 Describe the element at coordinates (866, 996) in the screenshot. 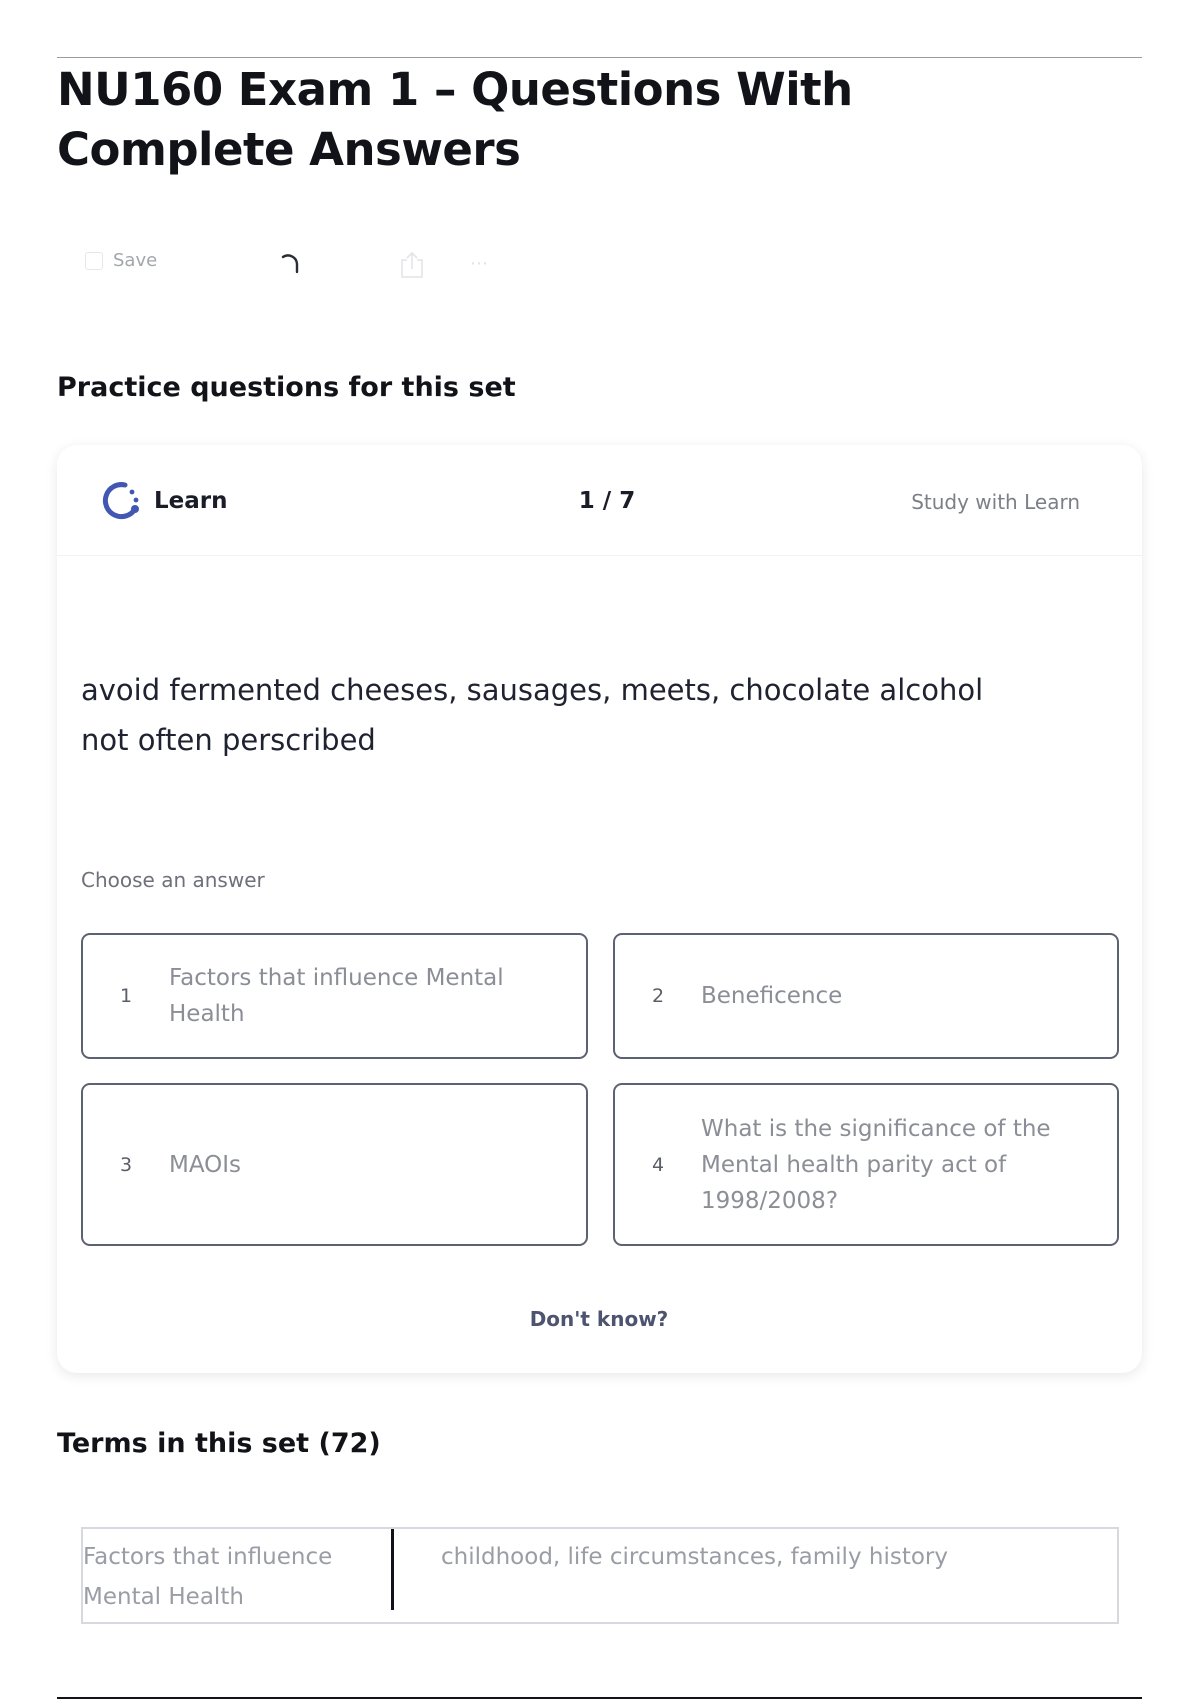

I see `answer-option-2: 2 Beneficence` at that location.